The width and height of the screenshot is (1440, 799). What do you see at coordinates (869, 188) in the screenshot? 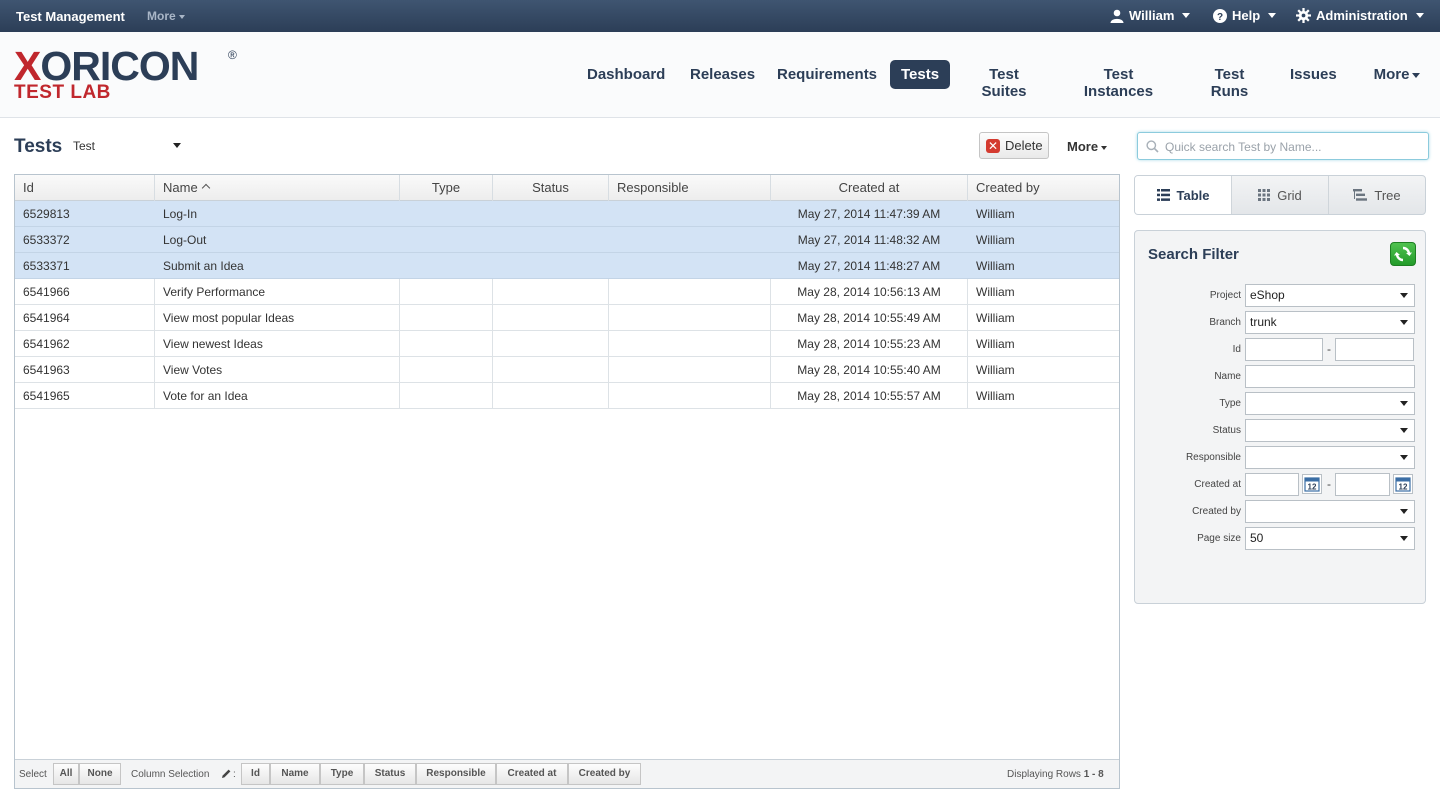
I see `column-header-created-at: Created at` at bounding box center [869, 188].